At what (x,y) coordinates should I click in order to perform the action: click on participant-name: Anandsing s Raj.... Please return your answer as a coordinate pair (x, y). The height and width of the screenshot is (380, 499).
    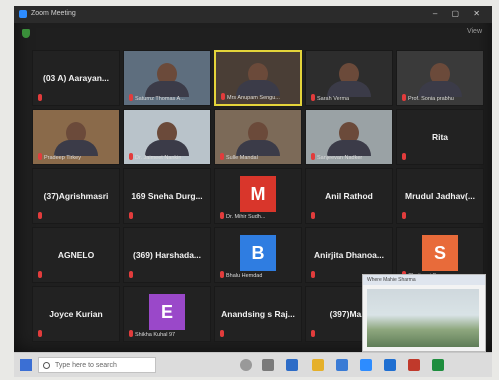
    Looking at the image, I should click on (258, 314).